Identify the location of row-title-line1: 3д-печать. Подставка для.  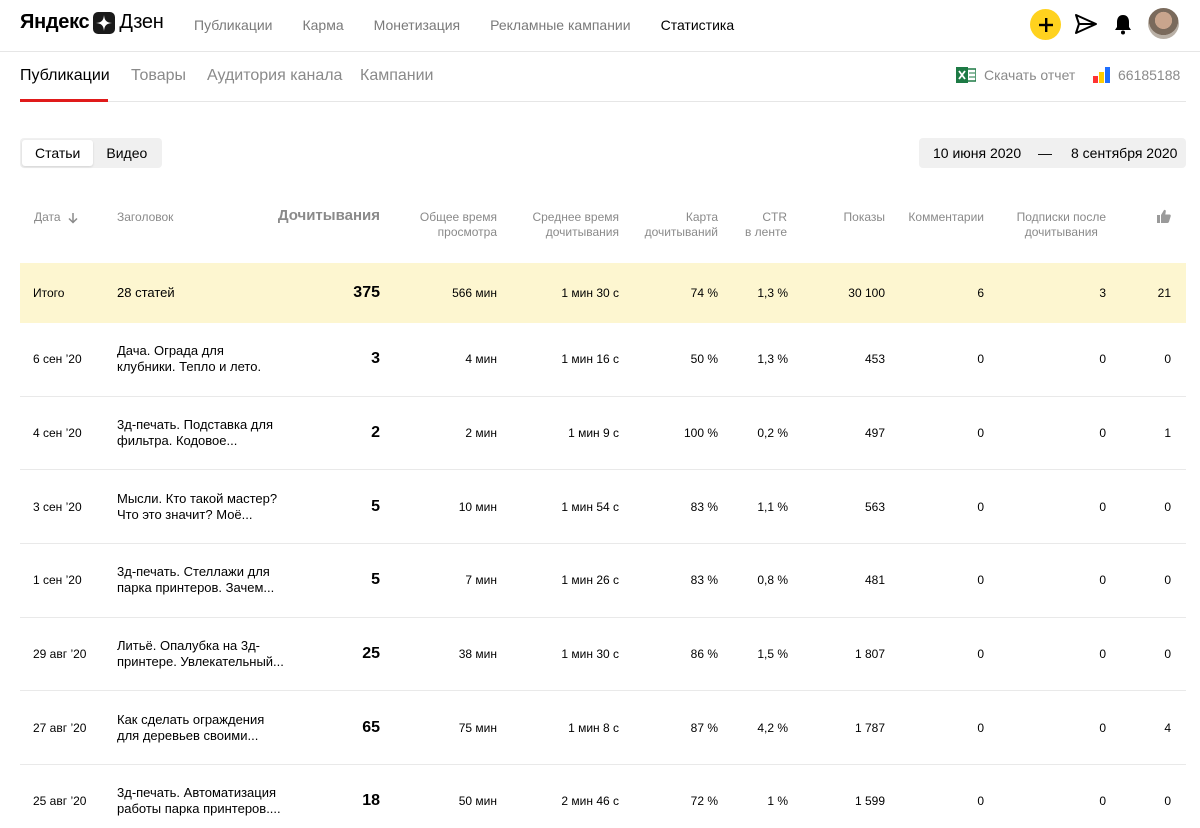
(195, 425).